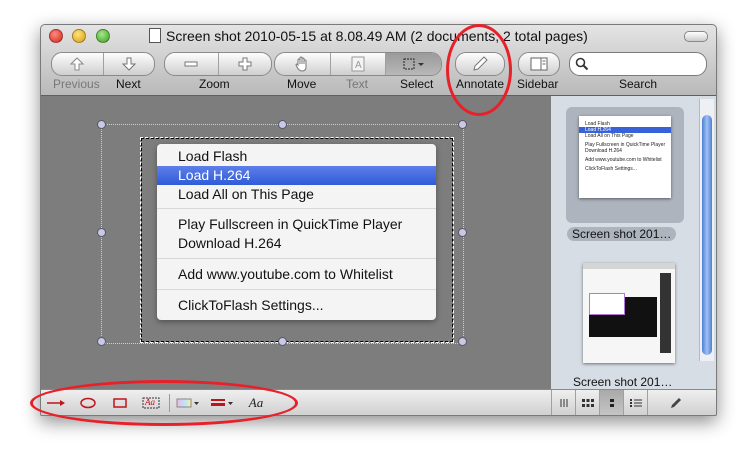  Describe the element at coordinates (56, 36) in the screenshot. I see `close-window-button` at that location.